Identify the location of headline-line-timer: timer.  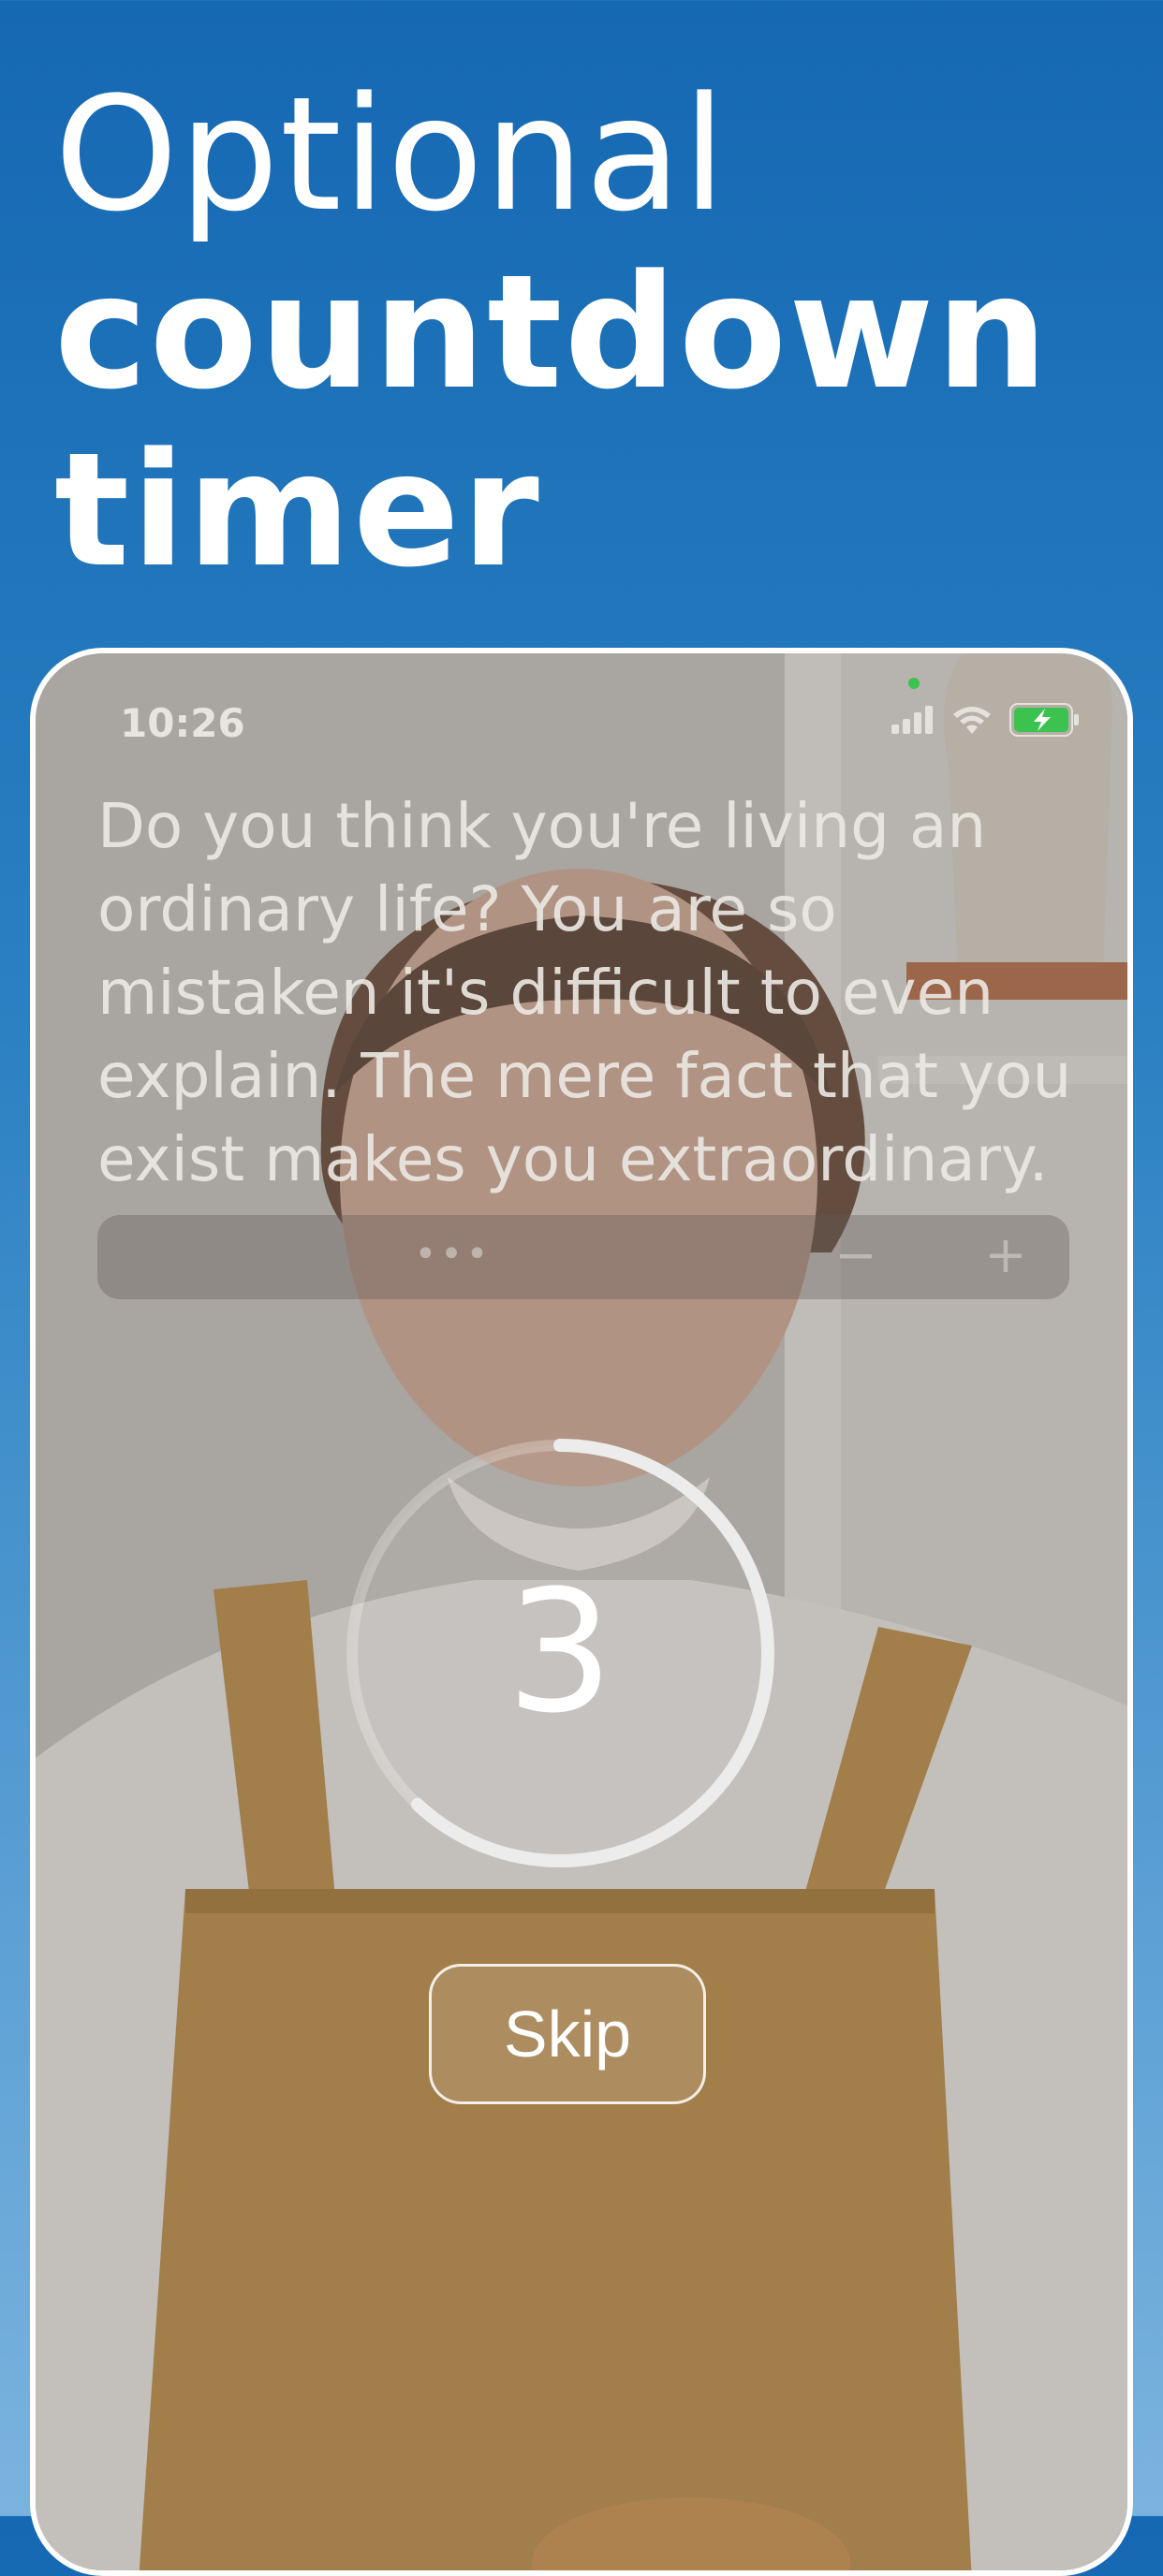
(297, 510).